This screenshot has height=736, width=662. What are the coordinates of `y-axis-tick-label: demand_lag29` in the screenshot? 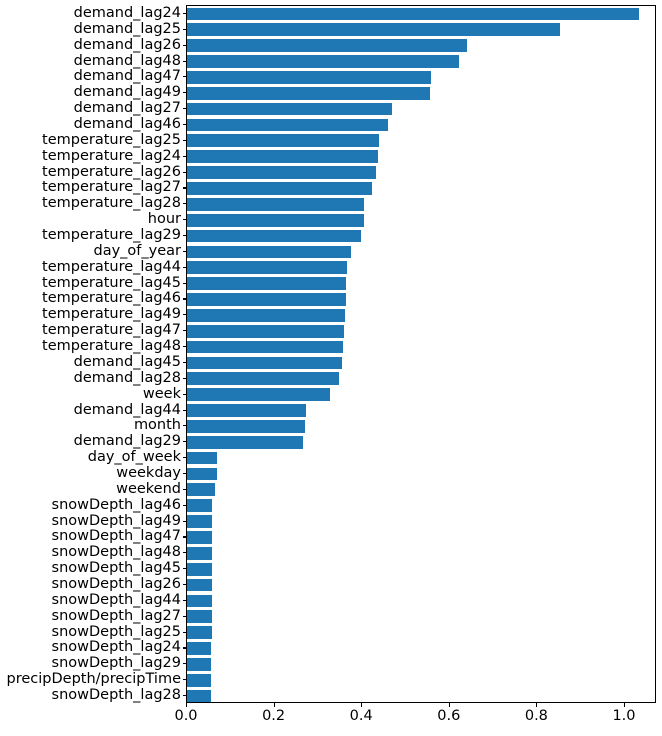 It's located at (127, 441).